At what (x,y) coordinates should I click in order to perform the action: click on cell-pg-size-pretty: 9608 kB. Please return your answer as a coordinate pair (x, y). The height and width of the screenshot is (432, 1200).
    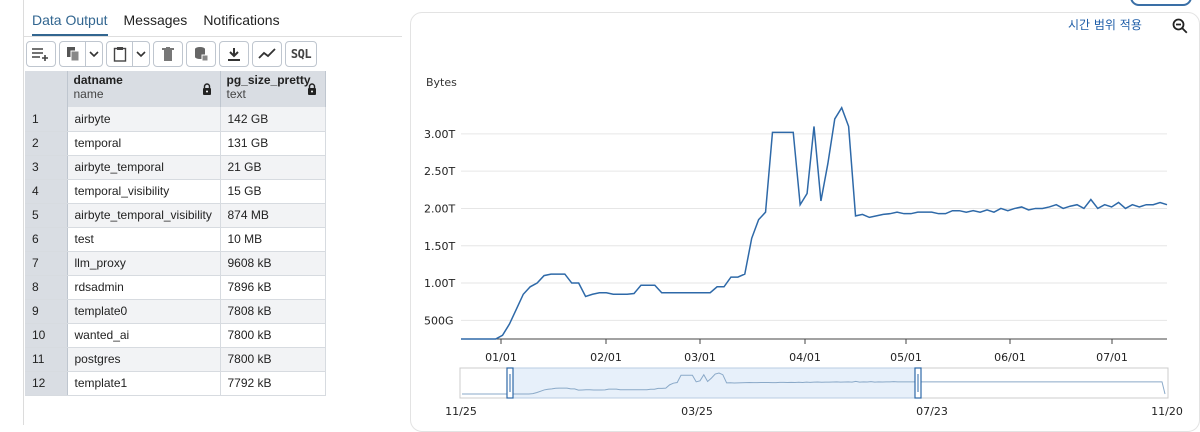
    Looking at the image, I should click on (273, 263).